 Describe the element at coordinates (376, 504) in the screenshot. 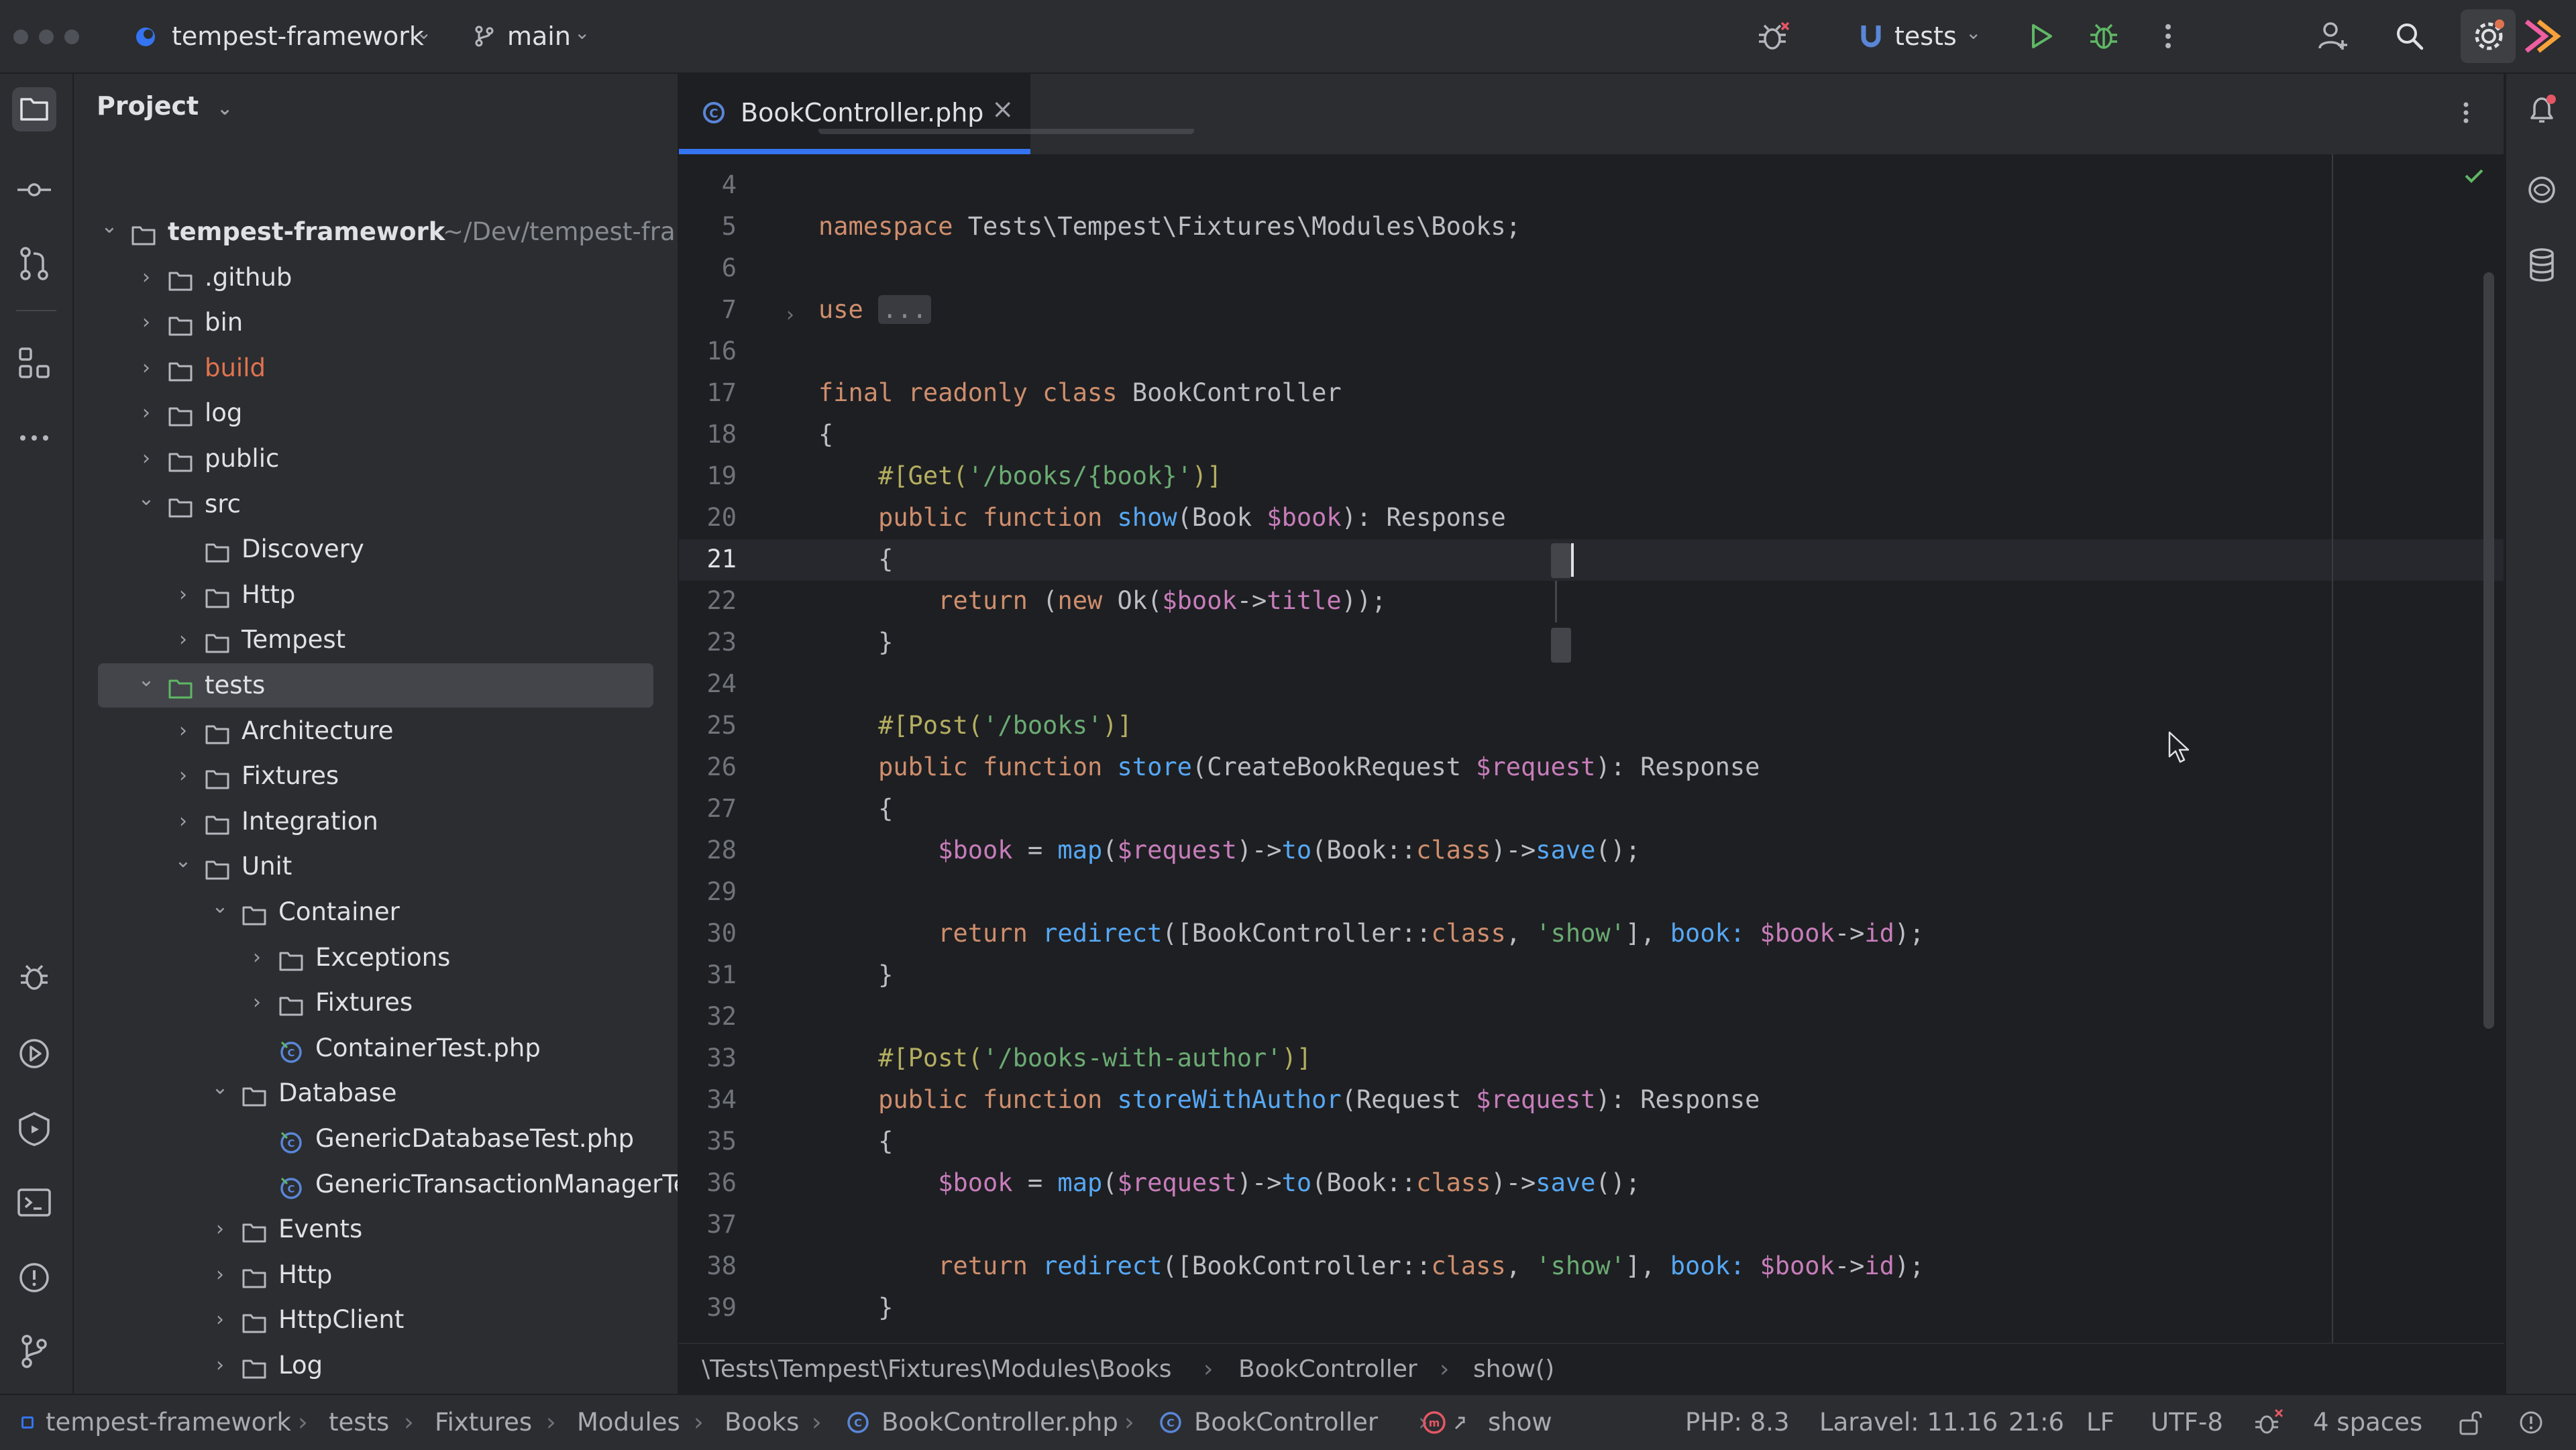

I see `tree-item: ⌄ src` at that location.